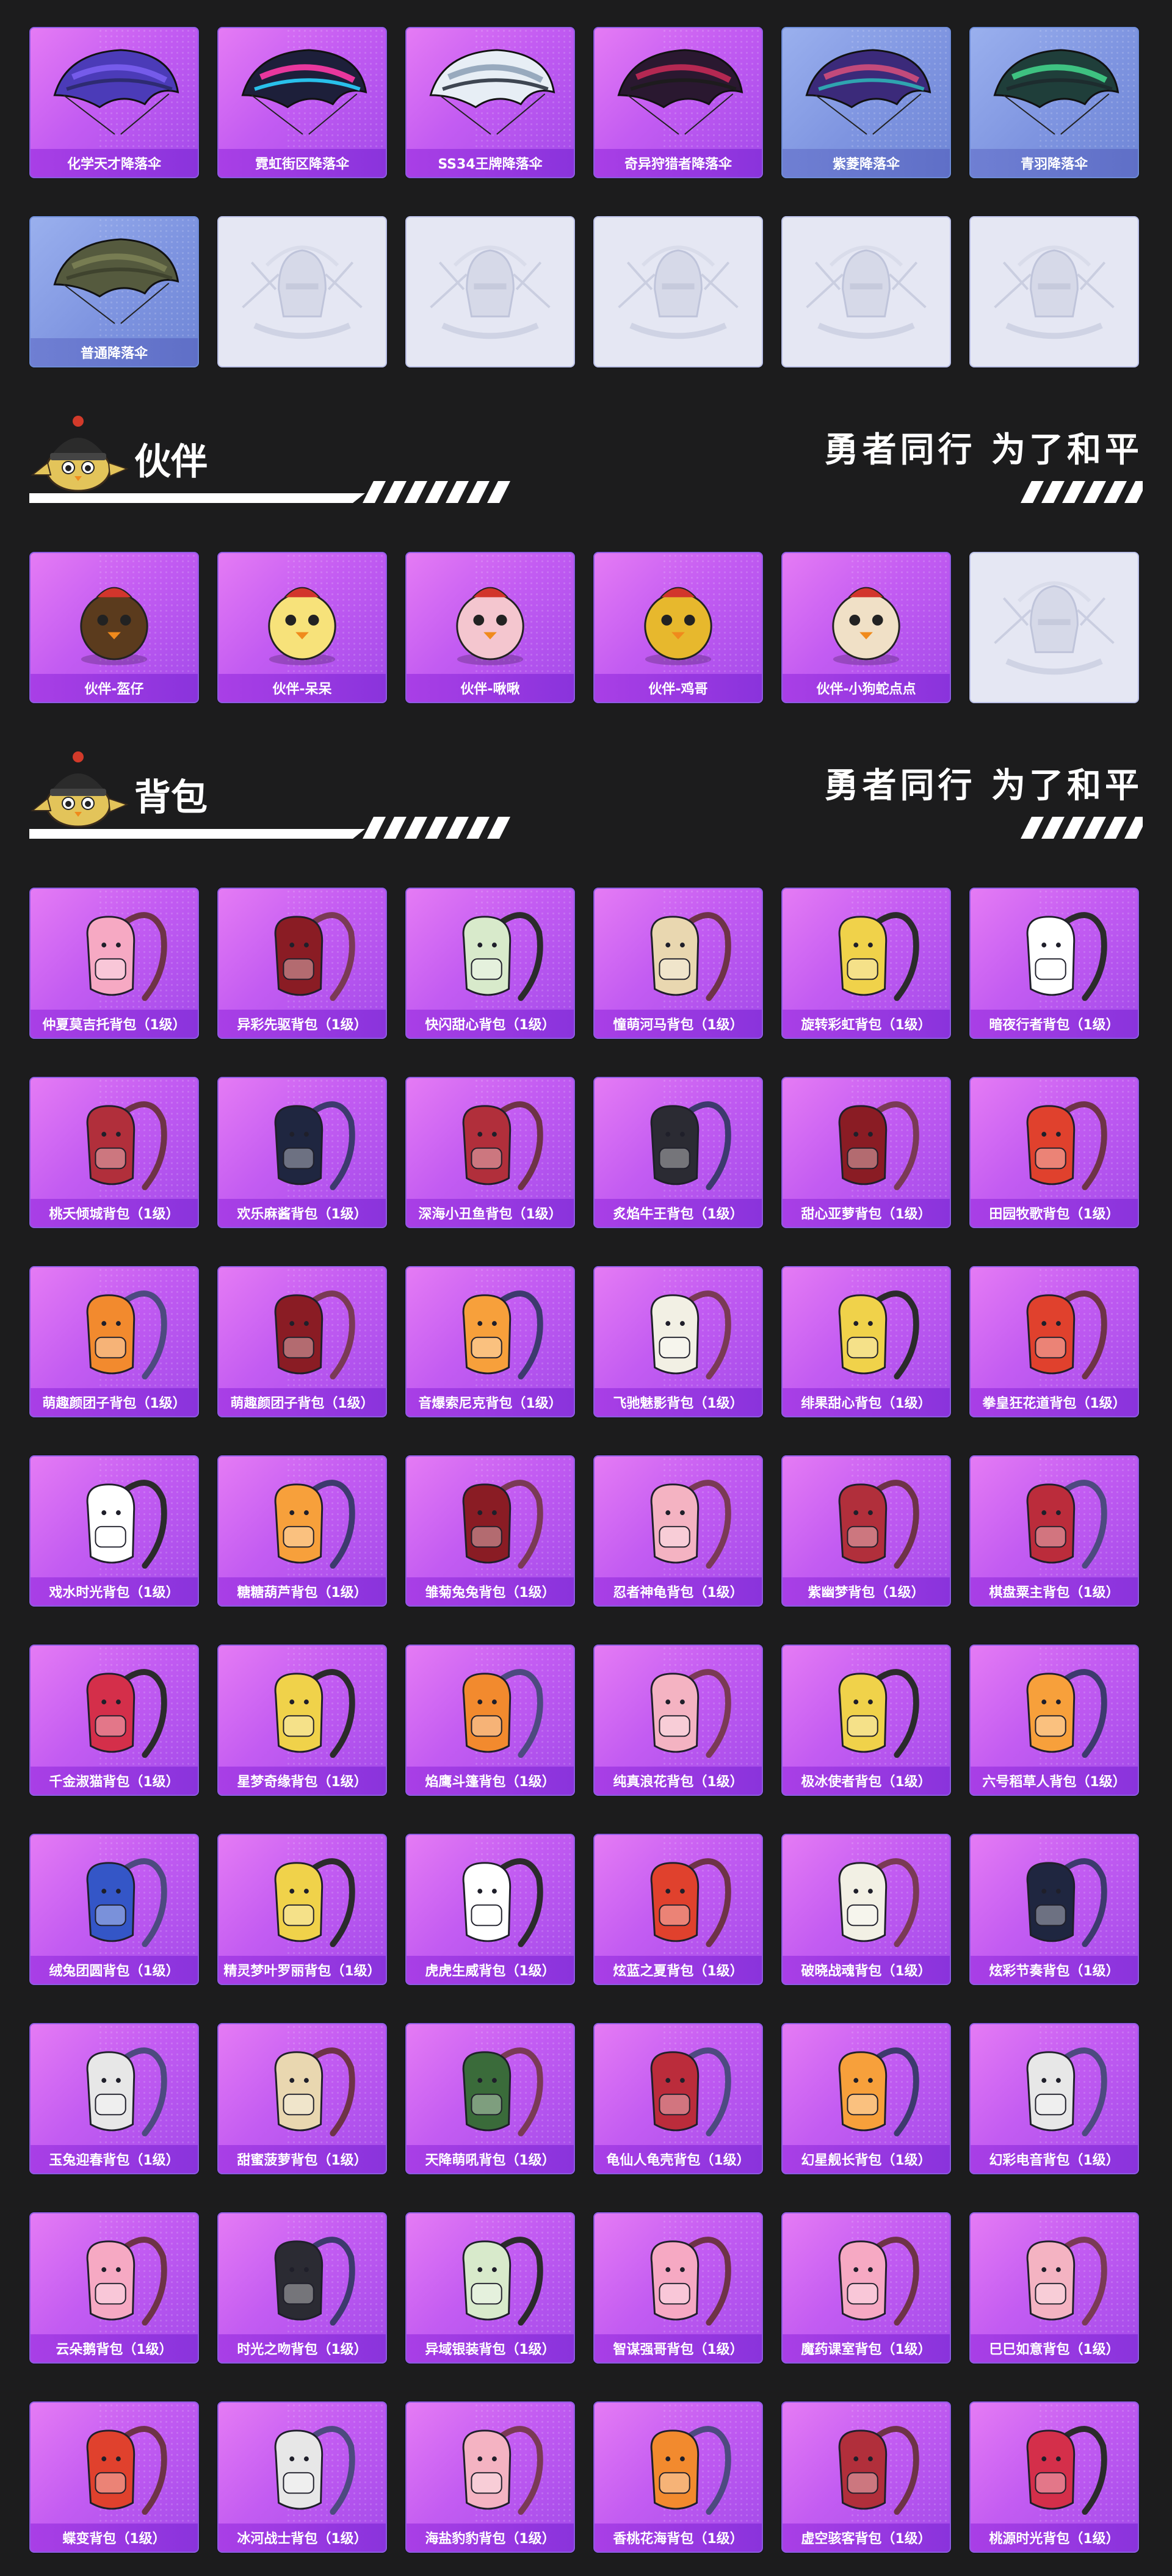 The width and height of the screenshot is (1172, 2576). Describe the element at coordinates (1054, 1531) in the screenshot. I see `backpack-card: 棋盘粟主背包（1级）` at that location.